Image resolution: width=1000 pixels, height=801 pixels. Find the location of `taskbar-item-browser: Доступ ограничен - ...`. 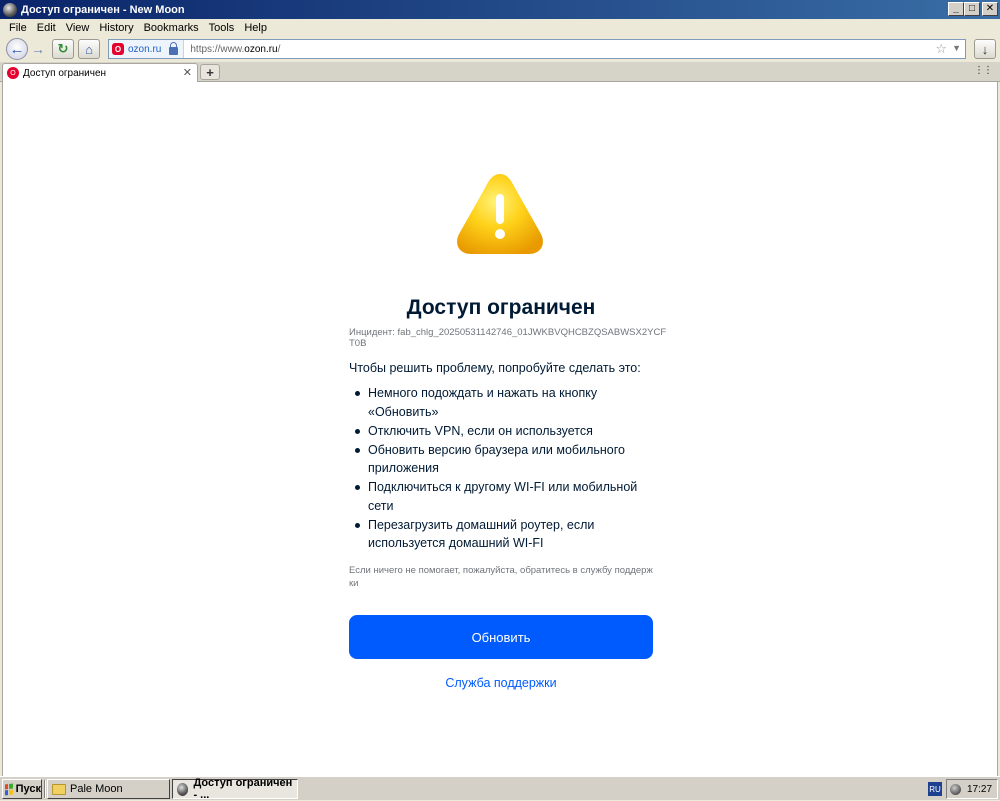

taskbar-item-browser: Доступ ограничен - ... is located at coordinates (235, 789).